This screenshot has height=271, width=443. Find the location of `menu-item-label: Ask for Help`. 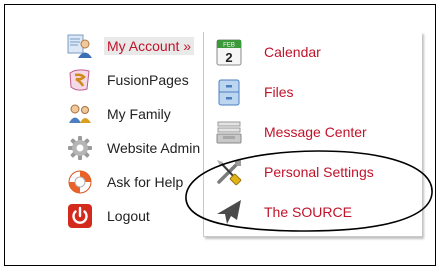

menu-item-label: Ask for Help is located at coordinates (145, 182).